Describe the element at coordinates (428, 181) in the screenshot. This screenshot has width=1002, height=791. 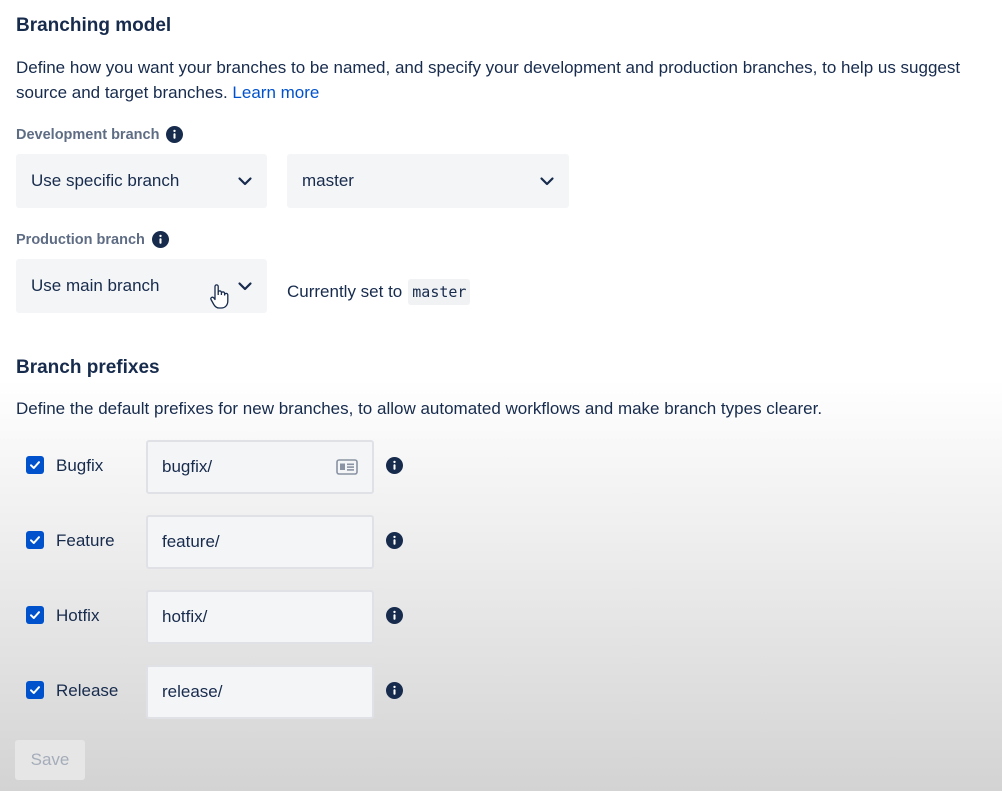
I see `development-branch-select: master` at that location.